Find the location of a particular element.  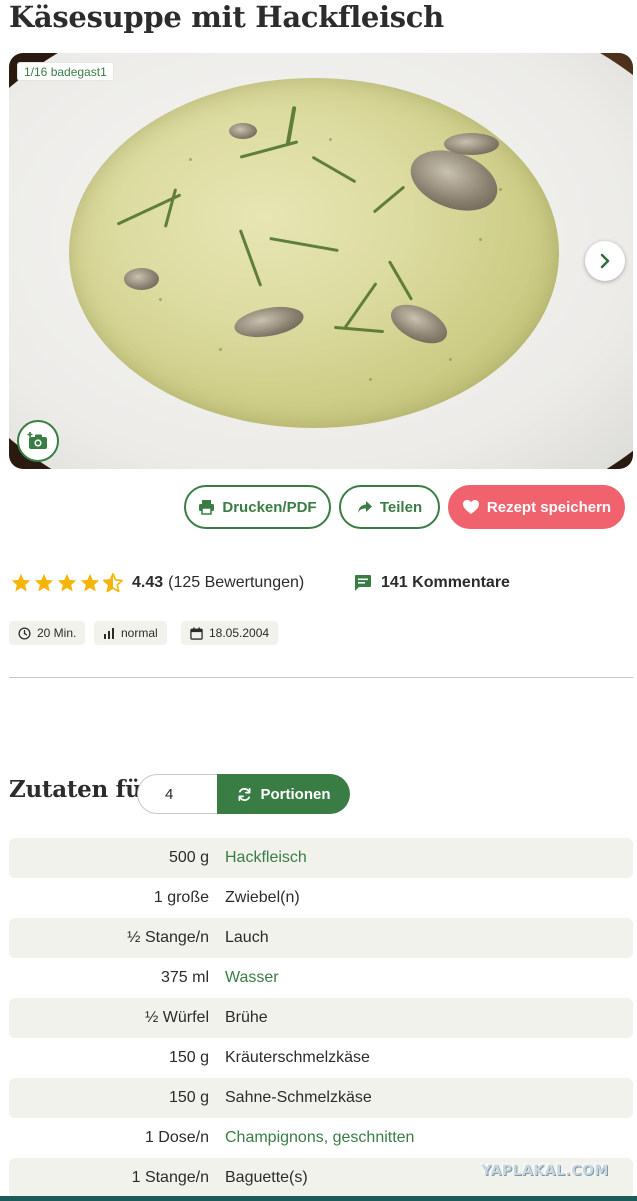

heart-icon is located at coordinates (470, 507).